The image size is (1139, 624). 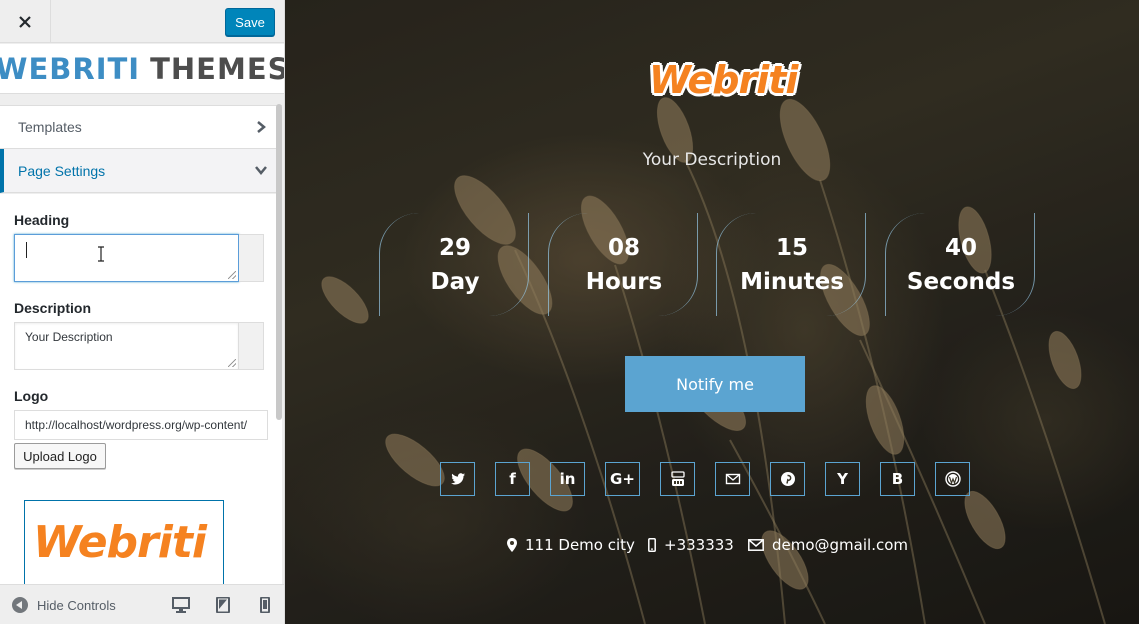 What do you see at coordinates (53, 308) in the screenshot?
I see `description-label: Description` at bounding box center [53, 308].